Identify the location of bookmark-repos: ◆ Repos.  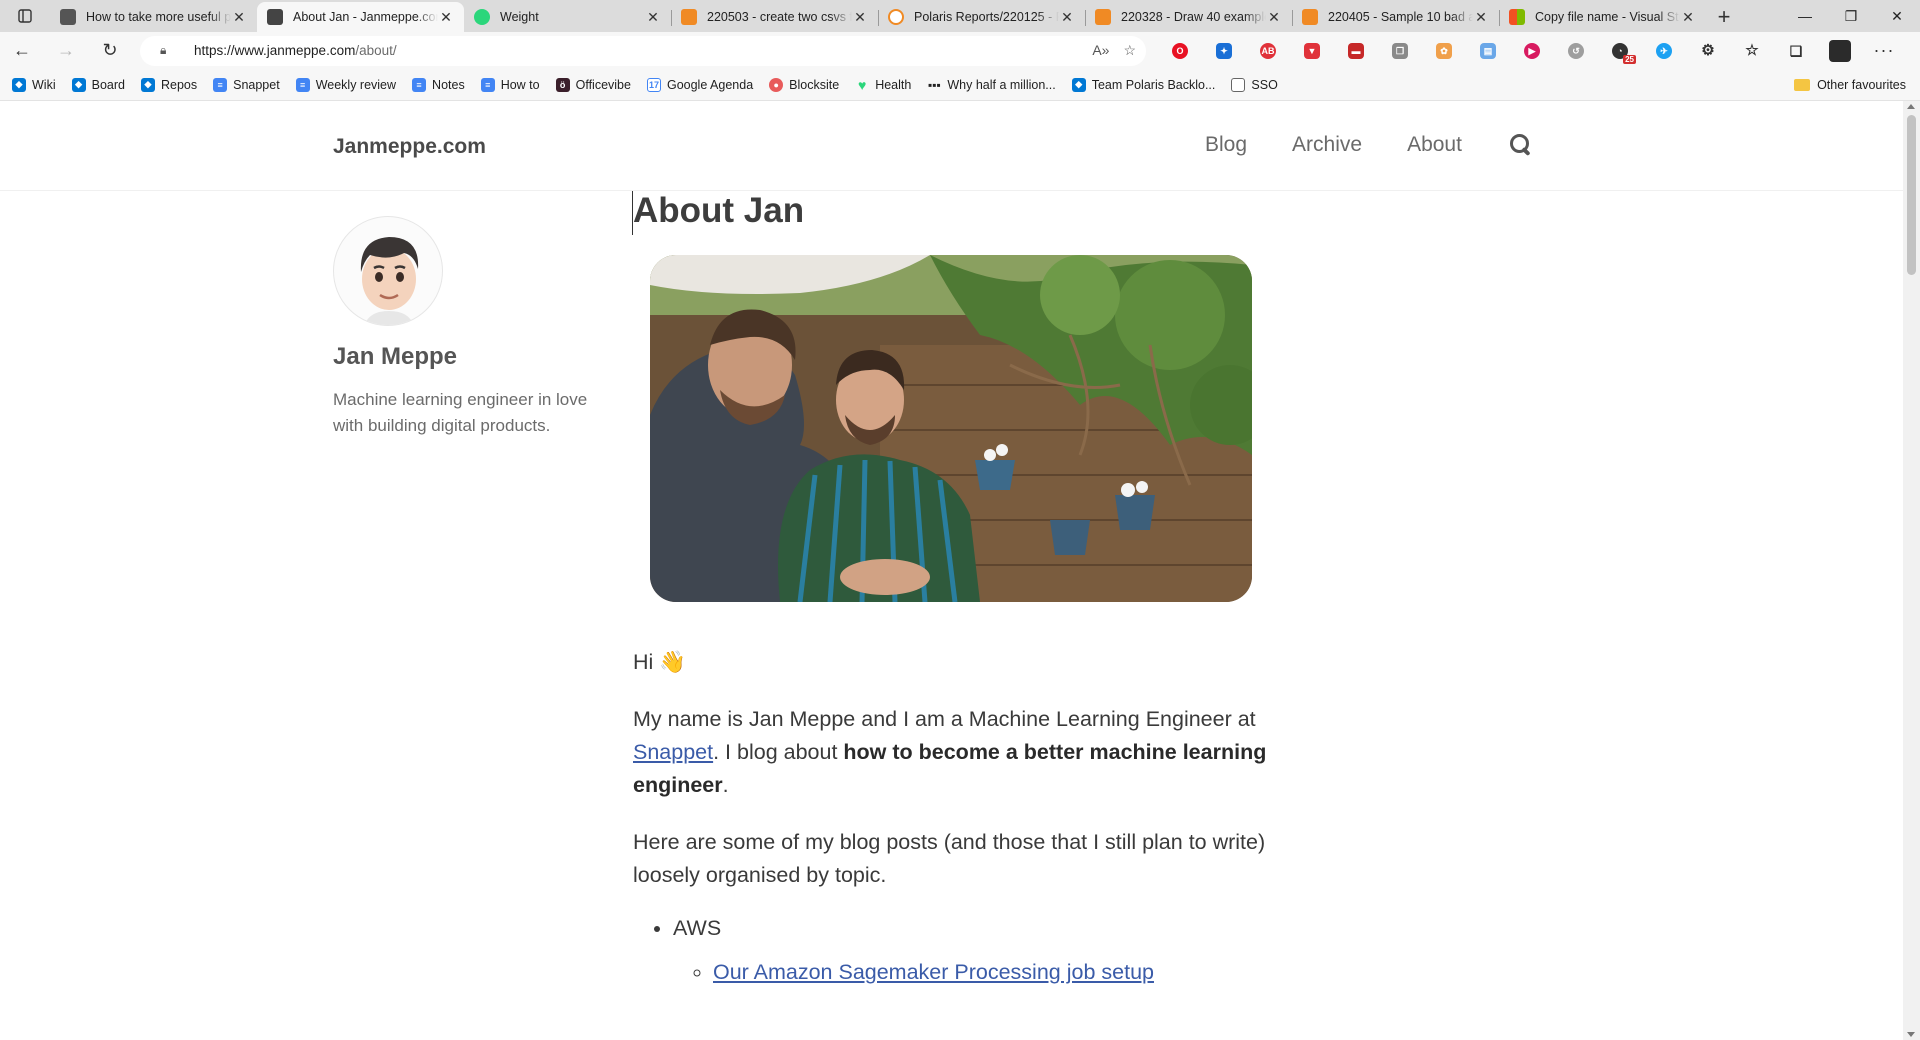
(168, 84).